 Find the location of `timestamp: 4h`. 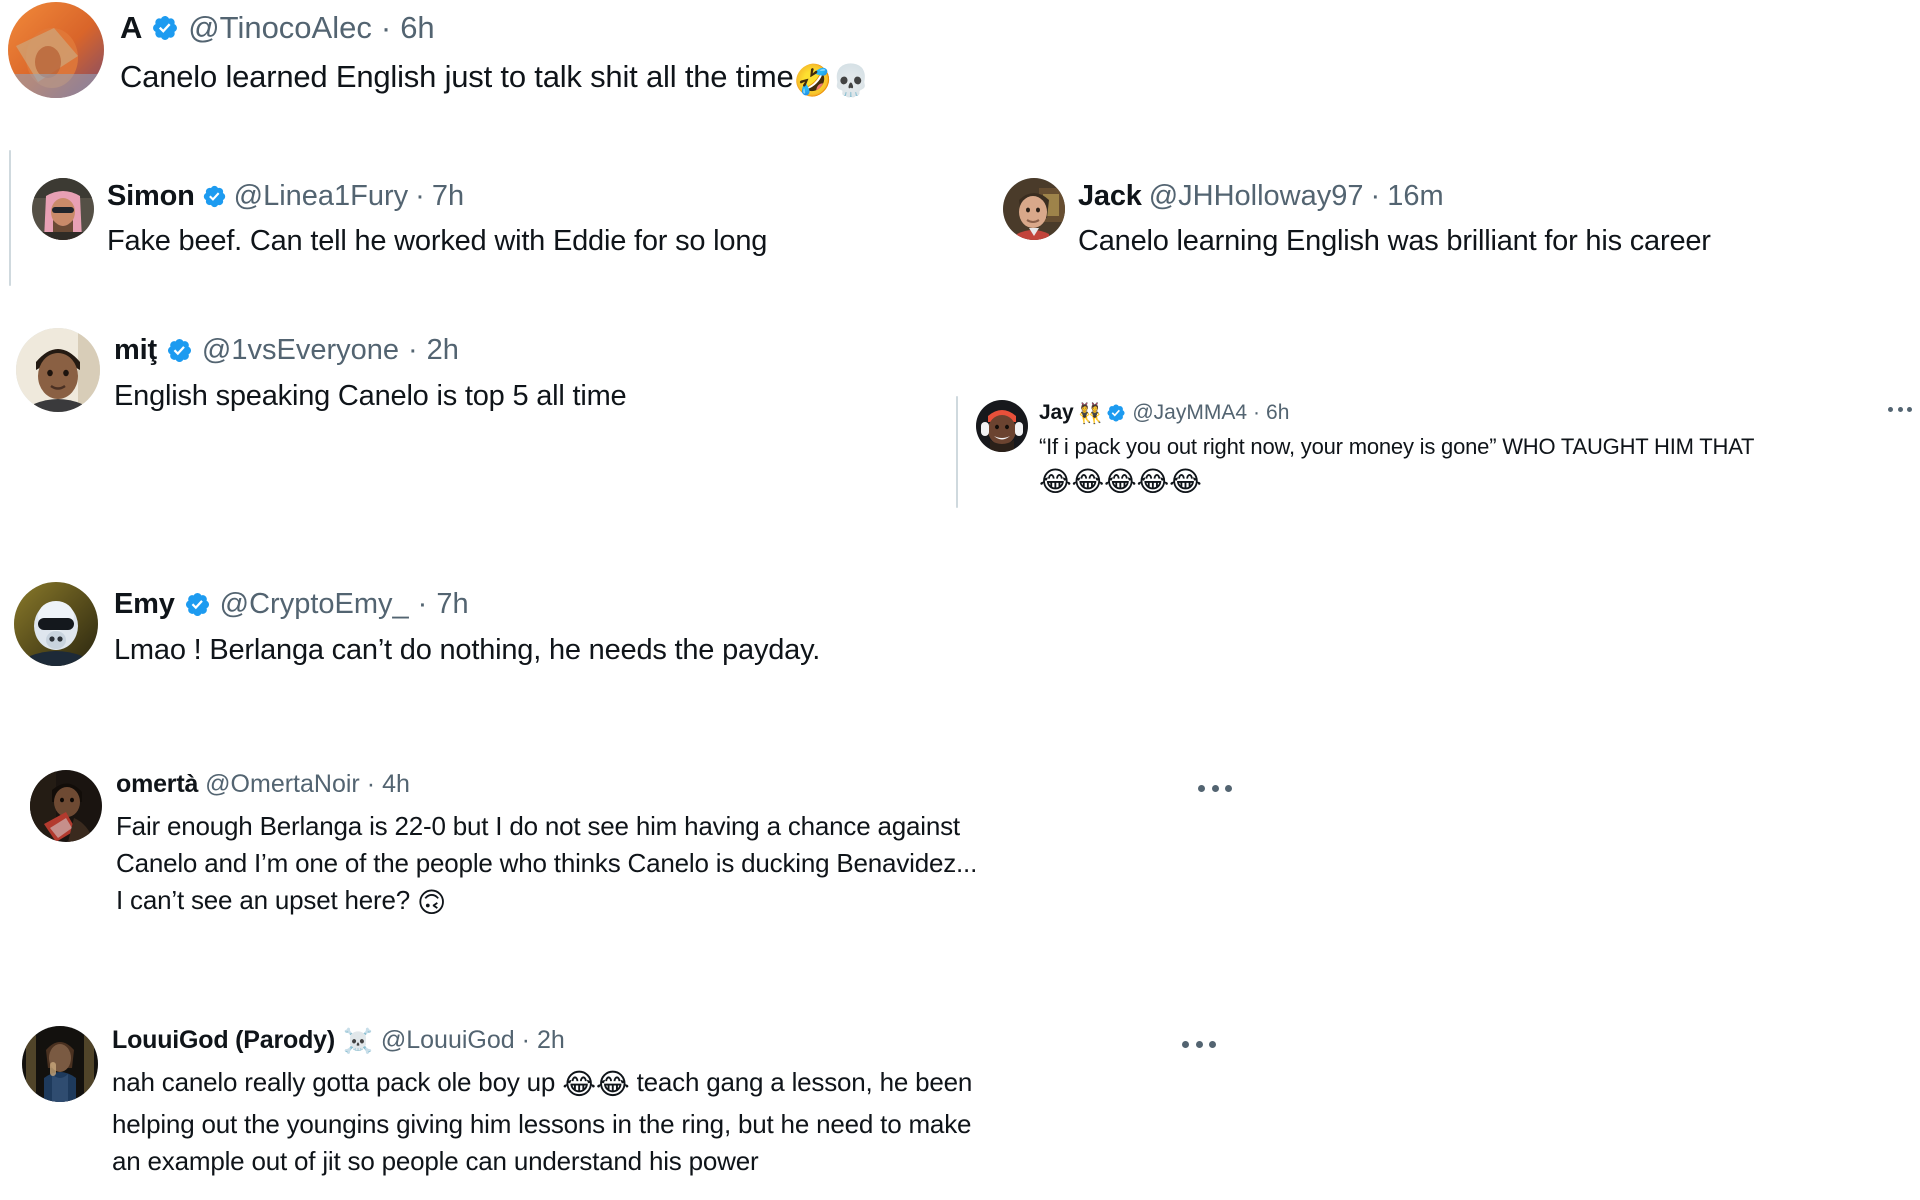

timestamp: 4h is located at coordinates (396, 784).